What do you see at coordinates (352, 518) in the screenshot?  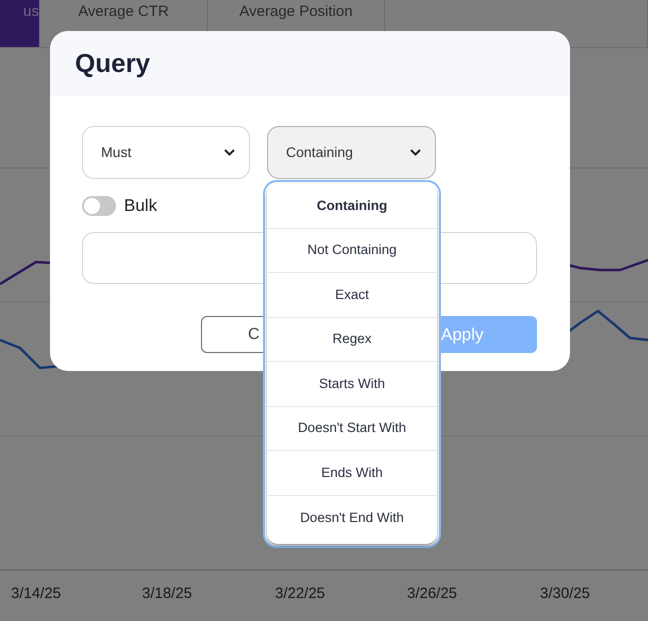 I see `dropdown-option: Doesn't End With` at bounding box center [352, 518].